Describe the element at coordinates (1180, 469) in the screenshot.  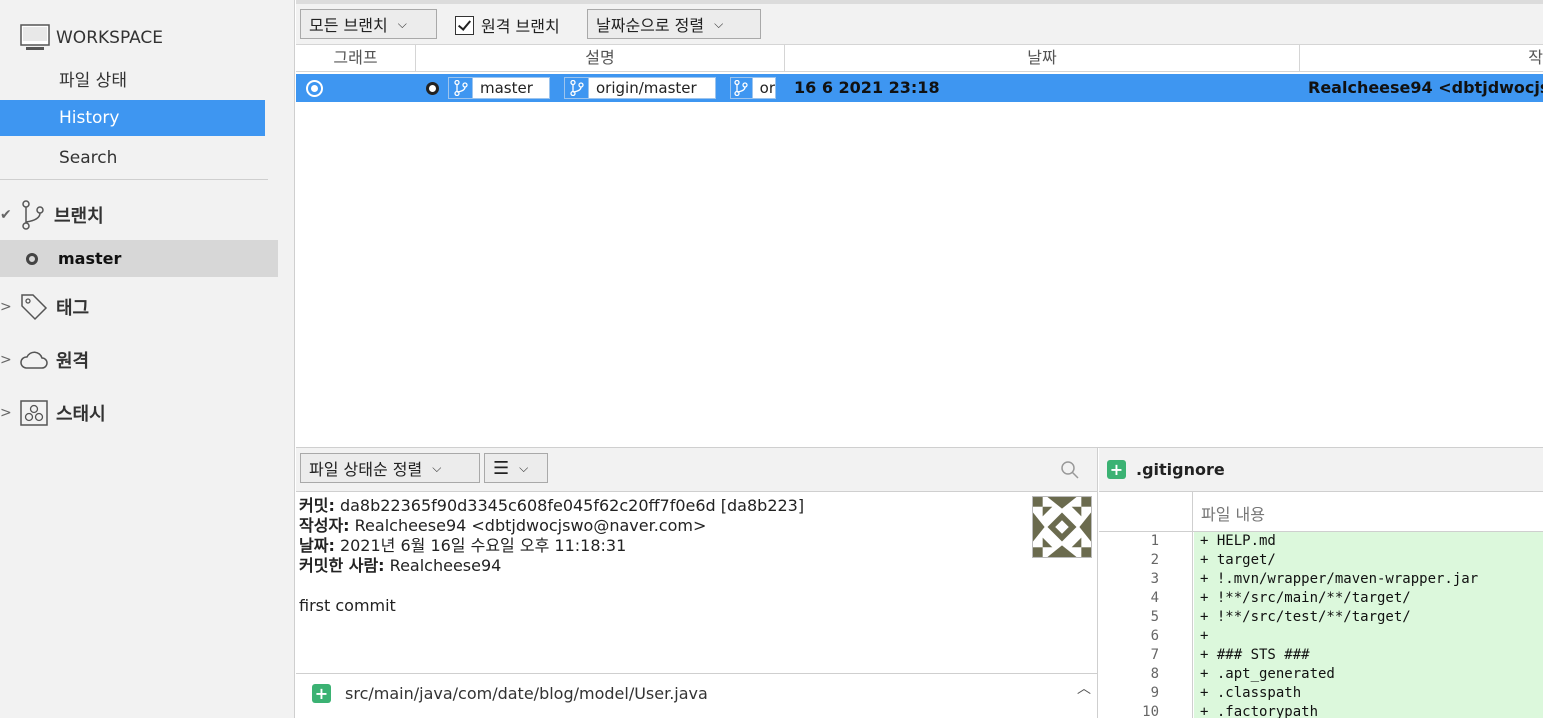
I see `diff-file-name: .gitignore` at that location.